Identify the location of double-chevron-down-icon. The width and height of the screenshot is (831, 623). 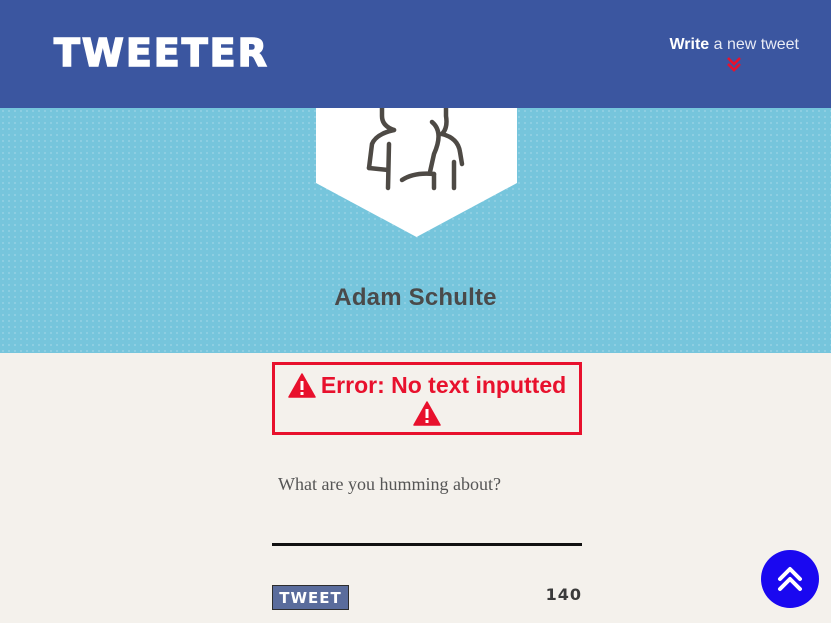
(734, 64).